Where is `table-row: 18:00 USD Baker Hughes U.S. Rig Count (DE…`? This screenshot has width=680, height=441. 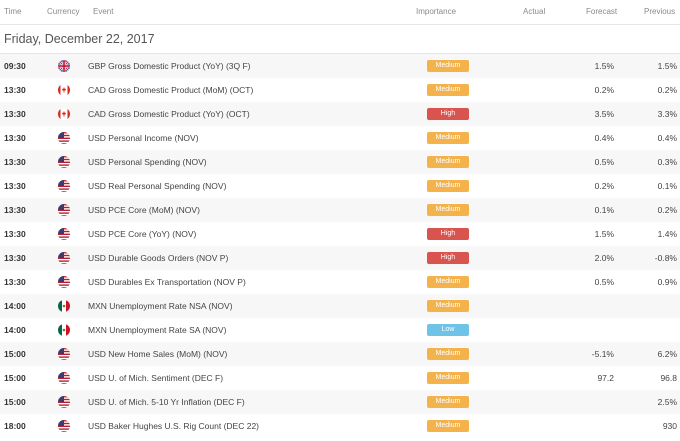 table-row: 18:00 USD Baker Hughes U.S. Rig Count (DE… is located at coordinates (340, 426).